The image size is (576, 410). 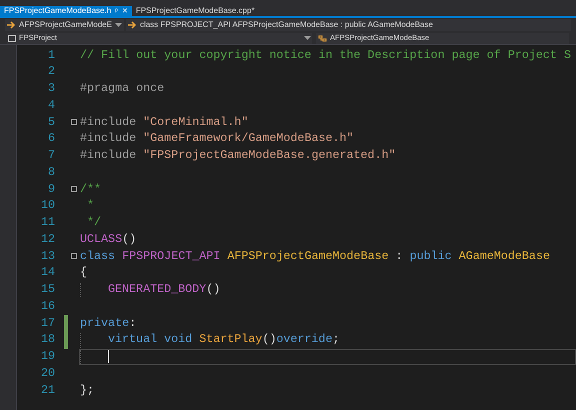 What do you see at coordinates (51, 172) in the screenshot?
I see `line-number: 8` at bounding box center [51, 172].